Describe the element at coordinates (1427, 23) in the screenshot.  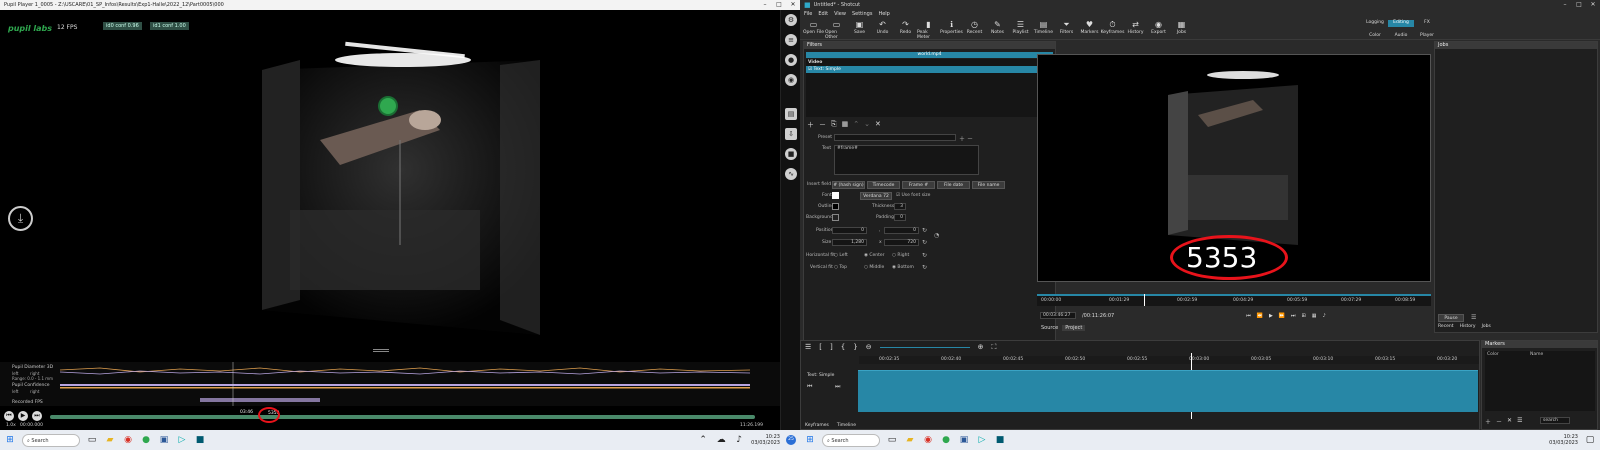
I see `layout-fx: FX` at that location.